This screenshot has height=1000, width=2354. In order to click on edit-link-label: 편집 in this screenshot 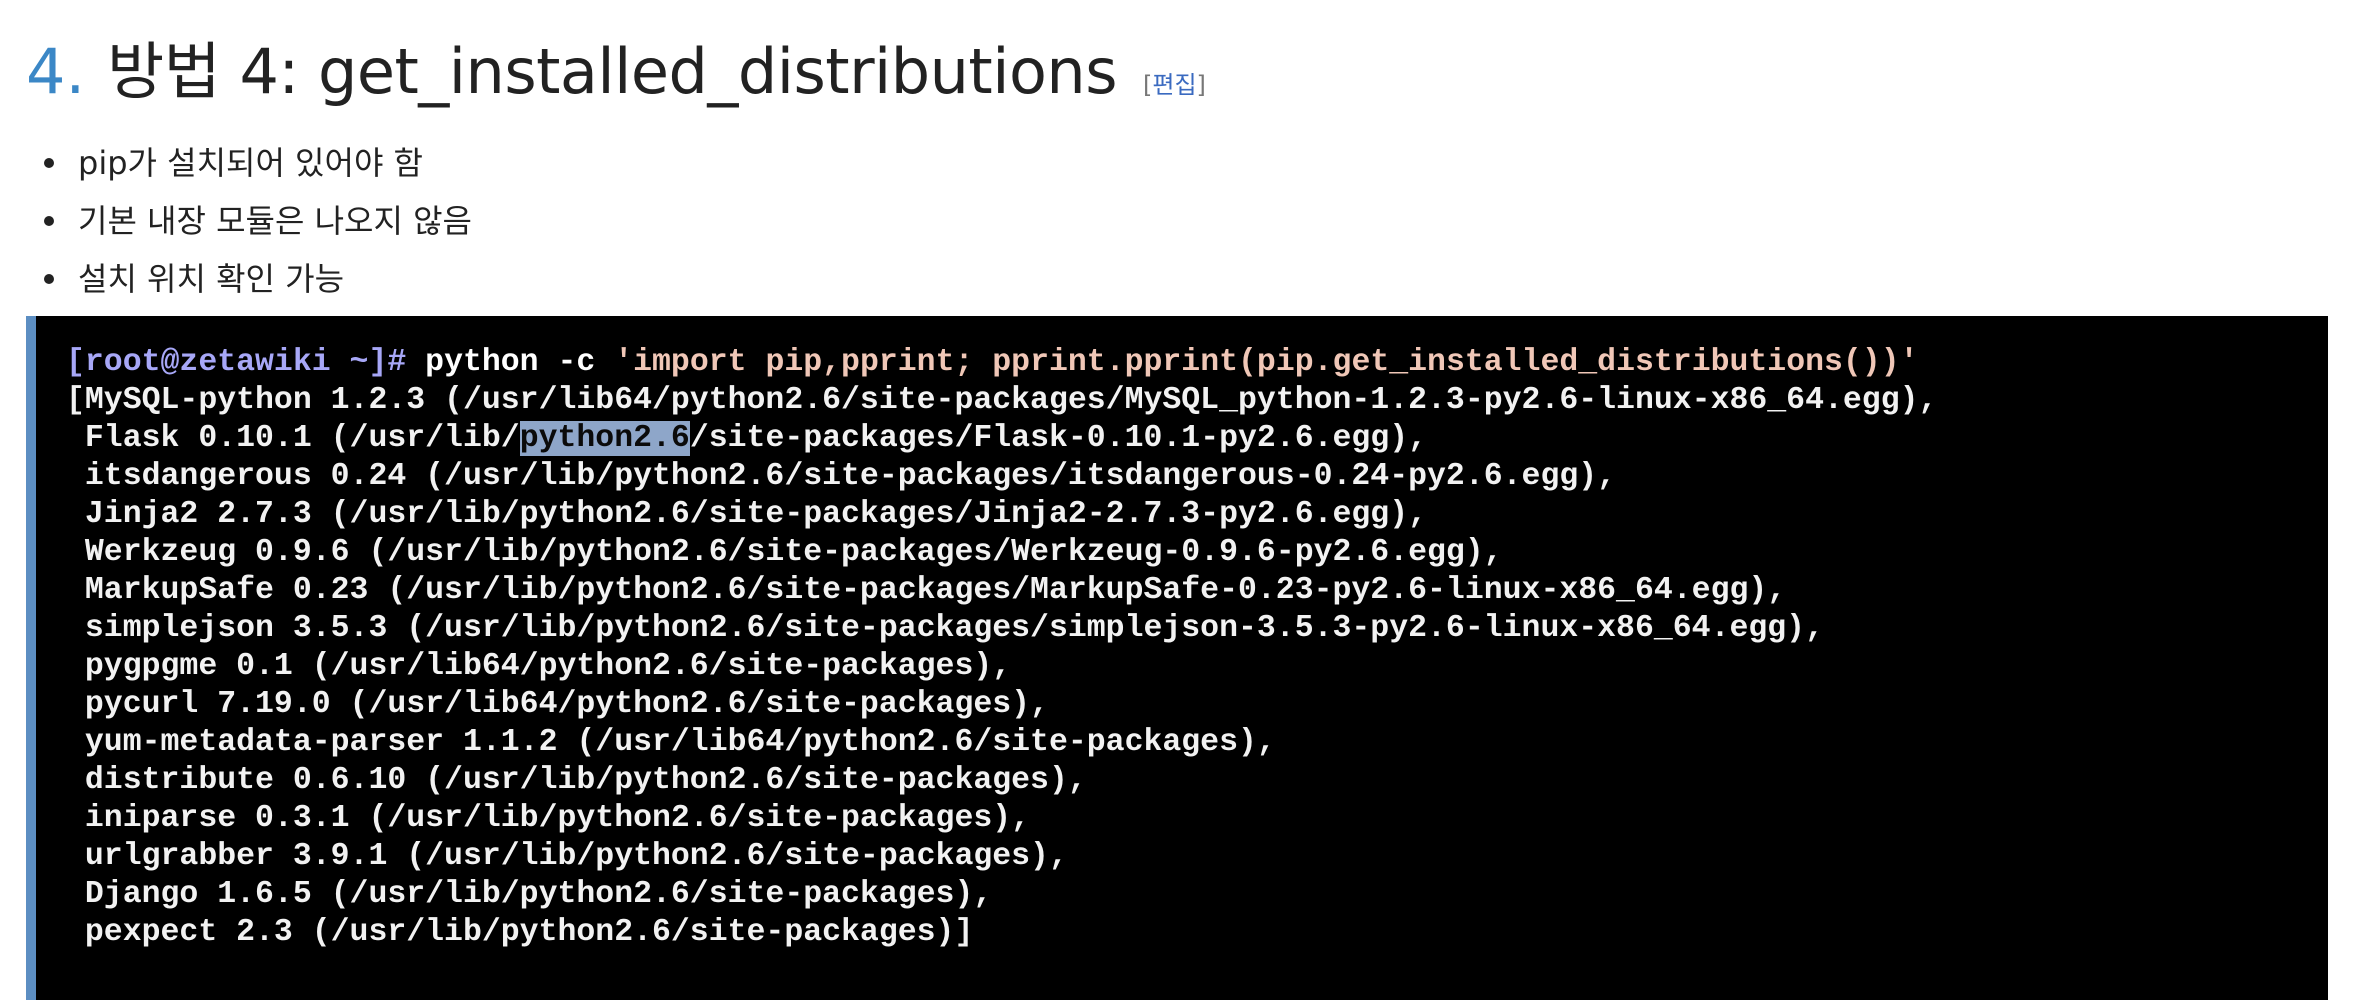, I will do `click(1174, 85)`.